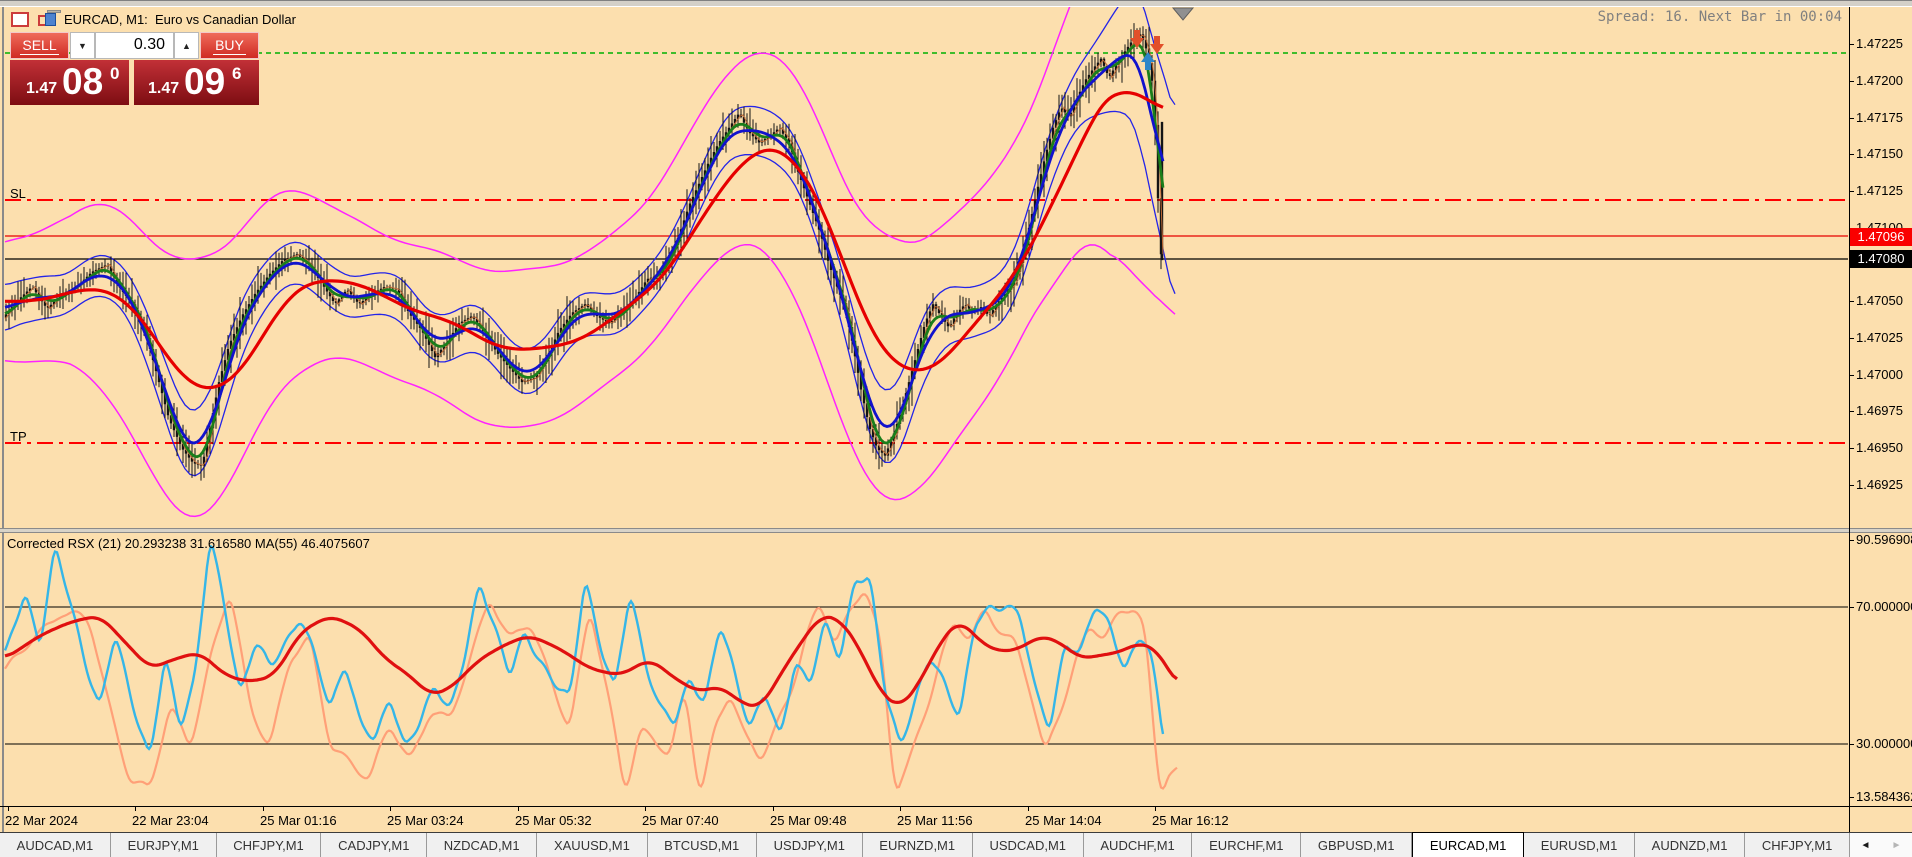 This screenshot has width=1912, height=857. I want to click on price-axis-label: 1.47050, so click(1879, 300).